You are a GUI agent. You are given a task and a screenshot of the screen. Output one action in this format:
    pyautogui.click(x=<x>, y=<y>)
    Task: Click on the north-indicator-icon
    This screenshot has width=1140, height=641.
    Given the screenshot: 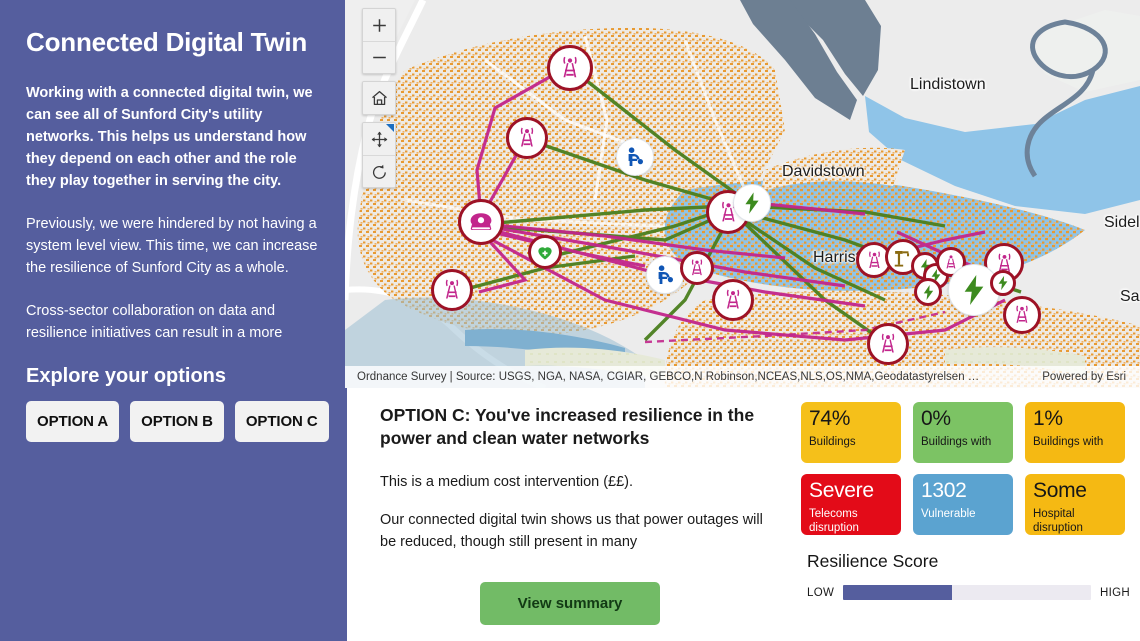 What is the action you would take?
    pyautogui.click(x=390, y=128)
    